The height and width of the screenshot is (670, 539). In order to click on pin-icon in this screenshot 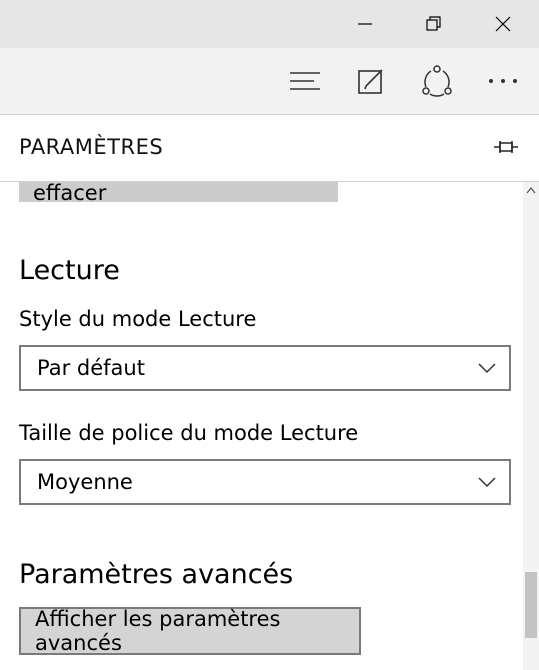, I will do `click(506, 147)`.